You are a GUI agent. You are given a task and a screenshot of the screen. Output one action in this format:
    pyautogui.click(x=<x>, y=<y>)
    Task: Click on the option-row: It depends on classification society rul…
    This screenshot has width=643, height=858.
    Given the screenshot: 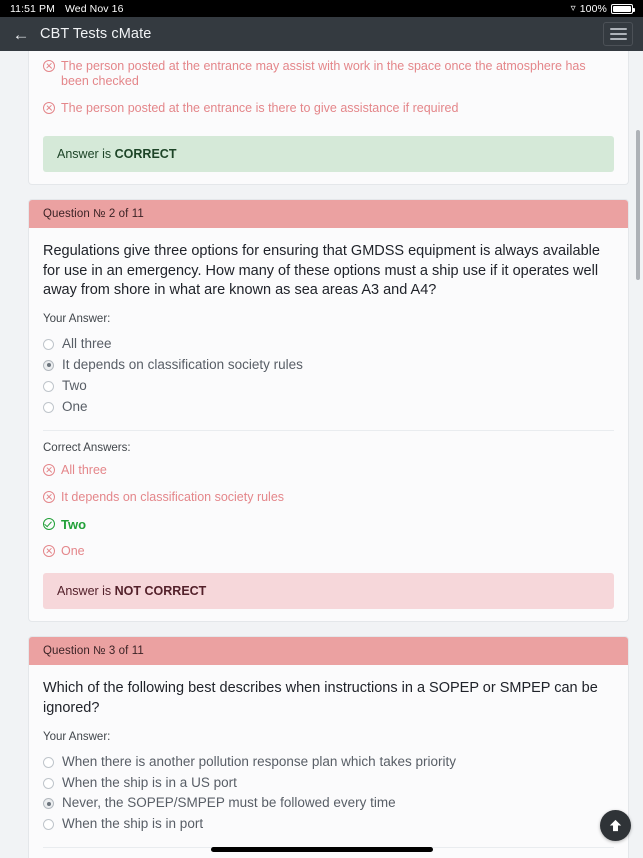 What is the action you would take?
    pyautogui.click(x=328, y=365)
    